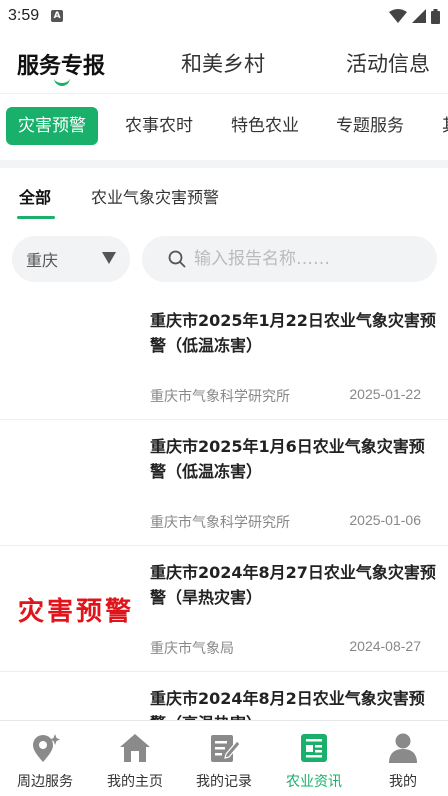 The height and width of the screenshot is (796, 448). I want to click on status-time: 3:59, so click(24, 15).